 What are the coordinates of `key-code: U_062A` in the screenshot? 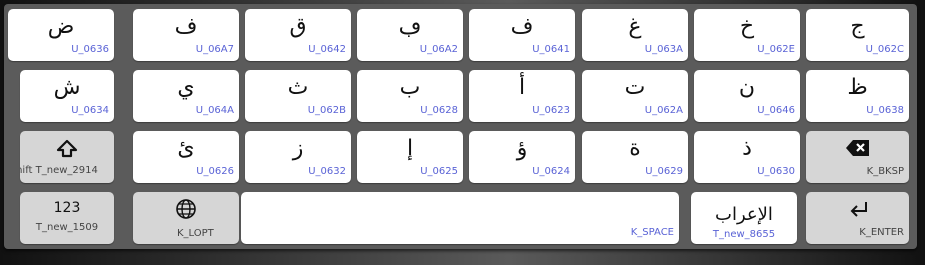 It's located at (663, 110).